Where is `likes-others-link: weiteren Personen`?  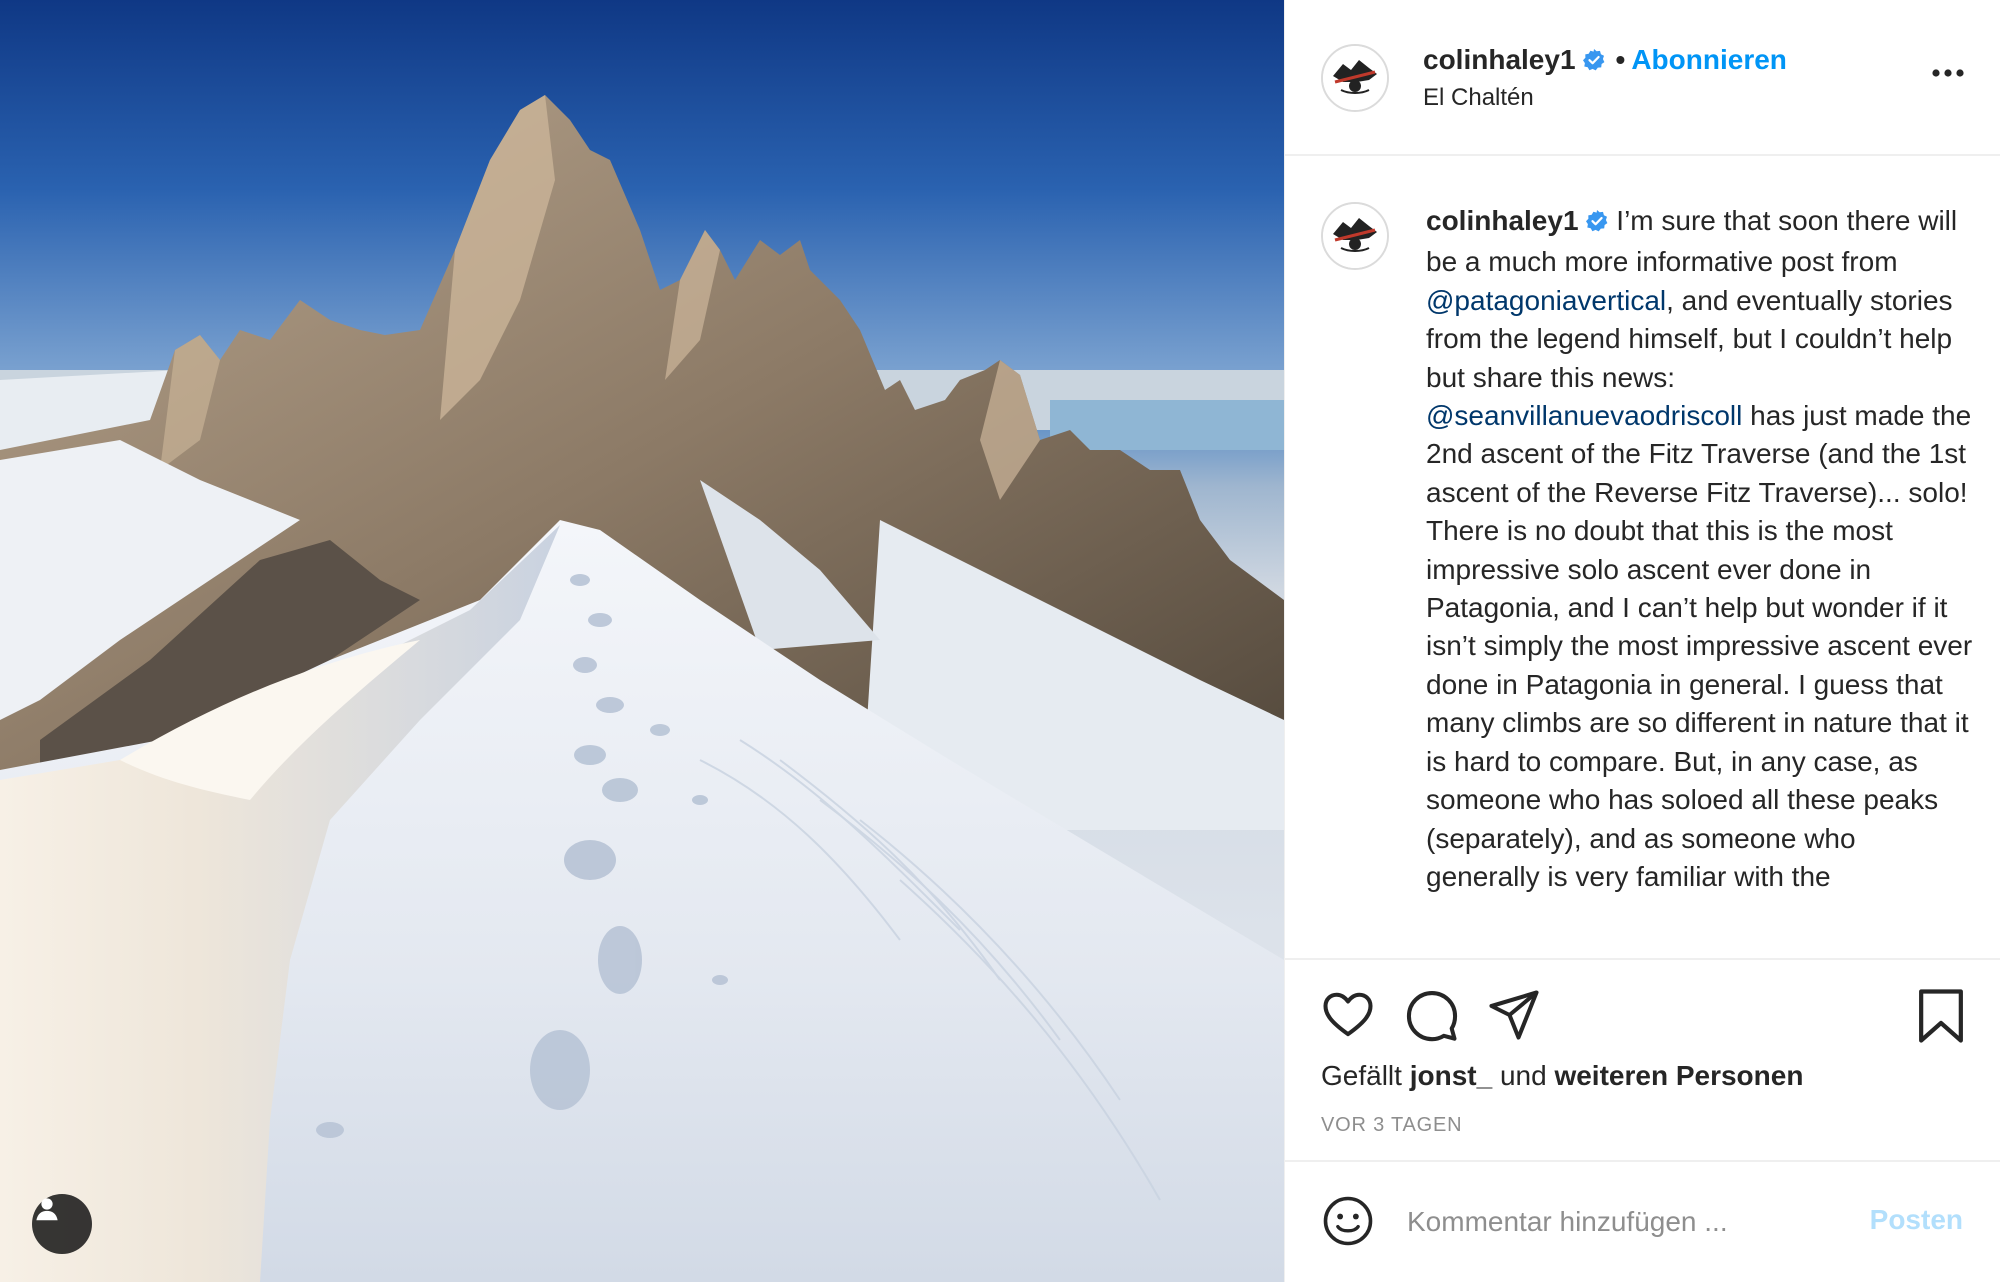
likes-others-link: weiteren Personen is located at coordinates (1678, 1075).